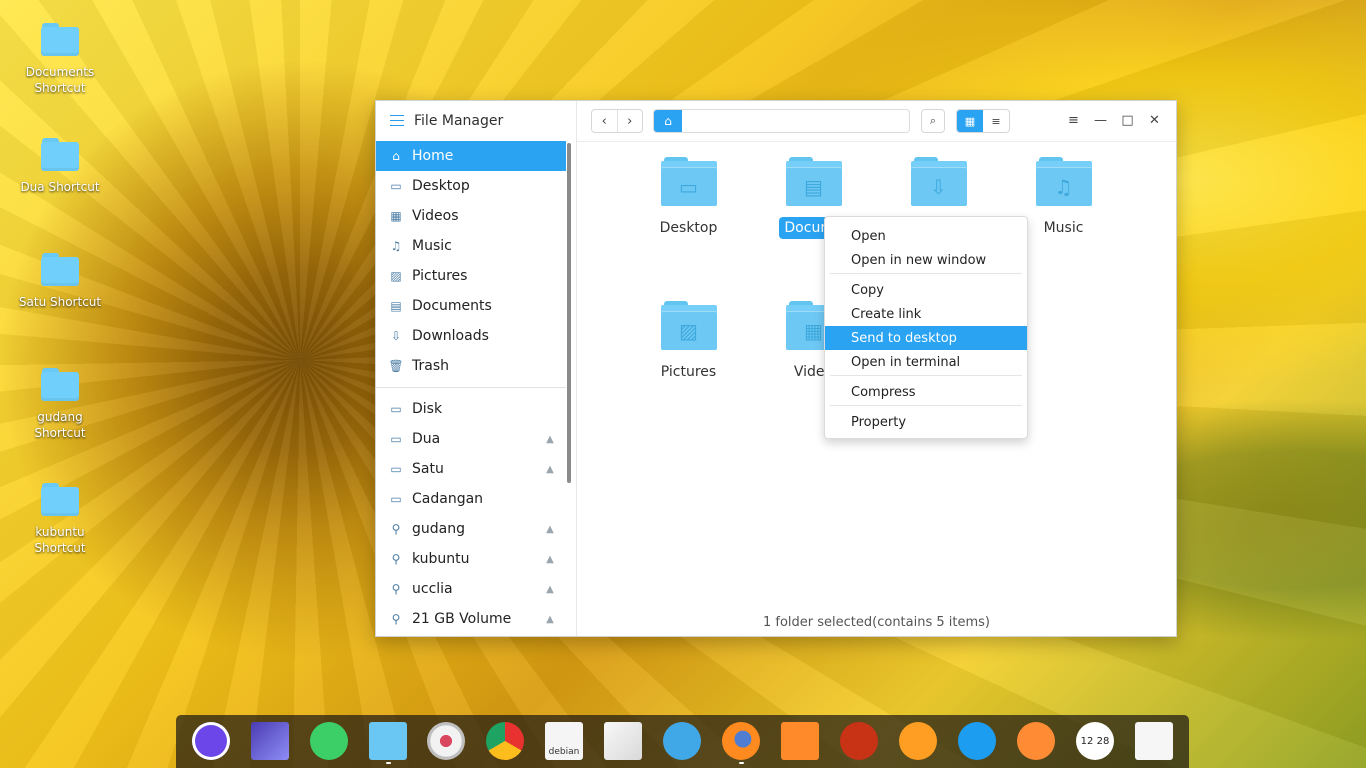 The height and width of the screenshot is (768, 1366). Describe the element at coordinates (471, 366) in the screenshot. I see `sidebar-item-trash: 🗑 Trash` at that location.